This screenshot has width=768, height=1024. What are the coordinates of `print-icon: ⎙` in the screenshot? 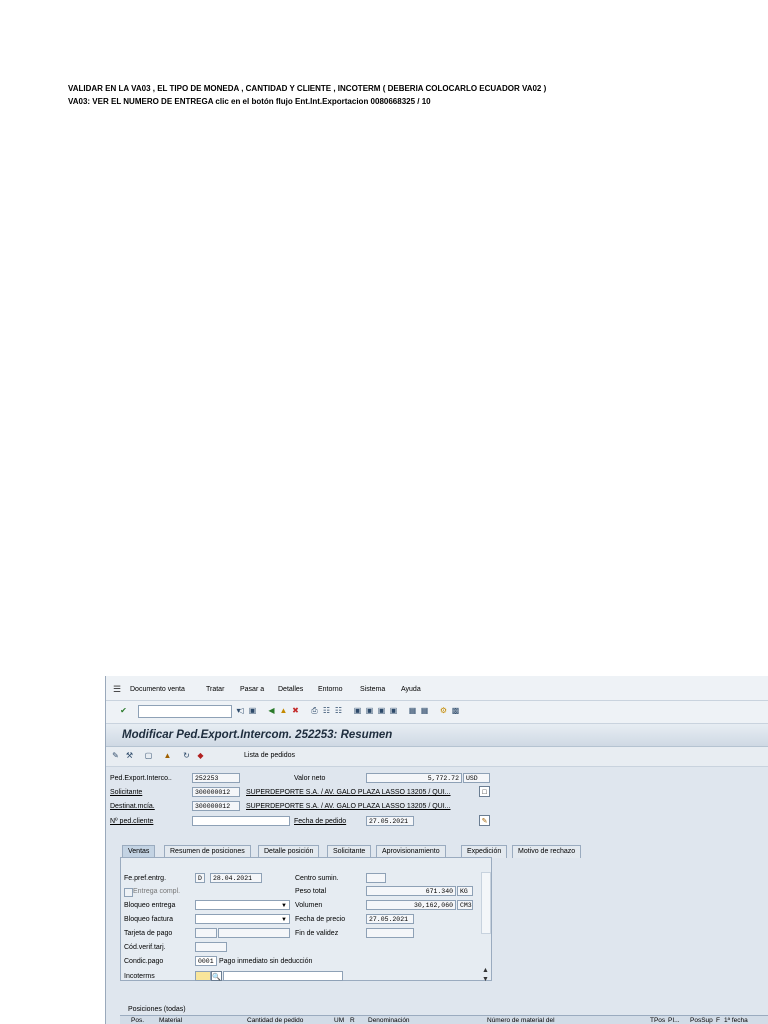 It's located at (314, 710).